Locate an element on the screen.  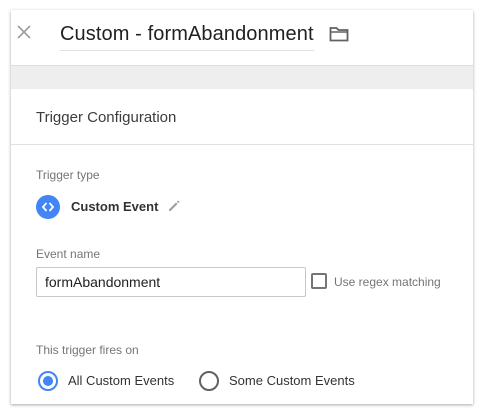
trigger-name-field: Custom - formAbandonment is located at coordinates (187, 35).